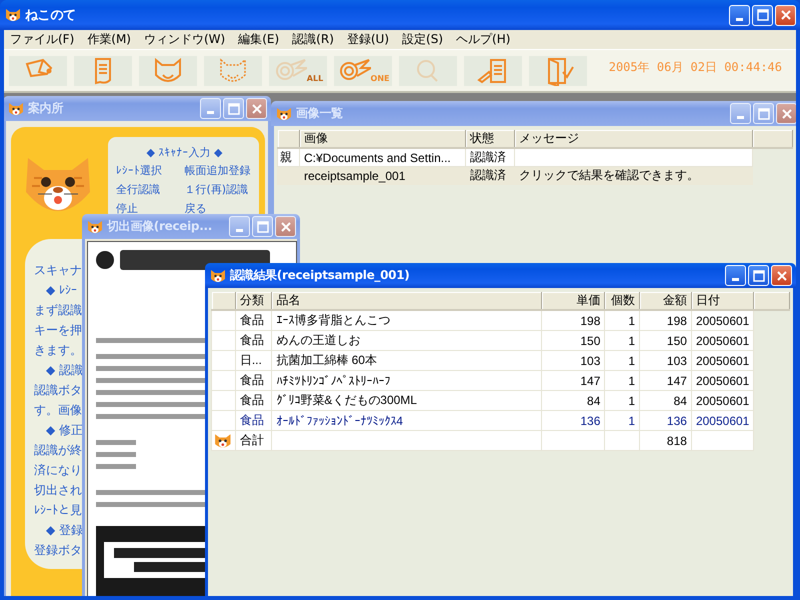 The height and width of the screenshot is (600, 800). I want to click on help-text: 済になり, so click(58, 470).